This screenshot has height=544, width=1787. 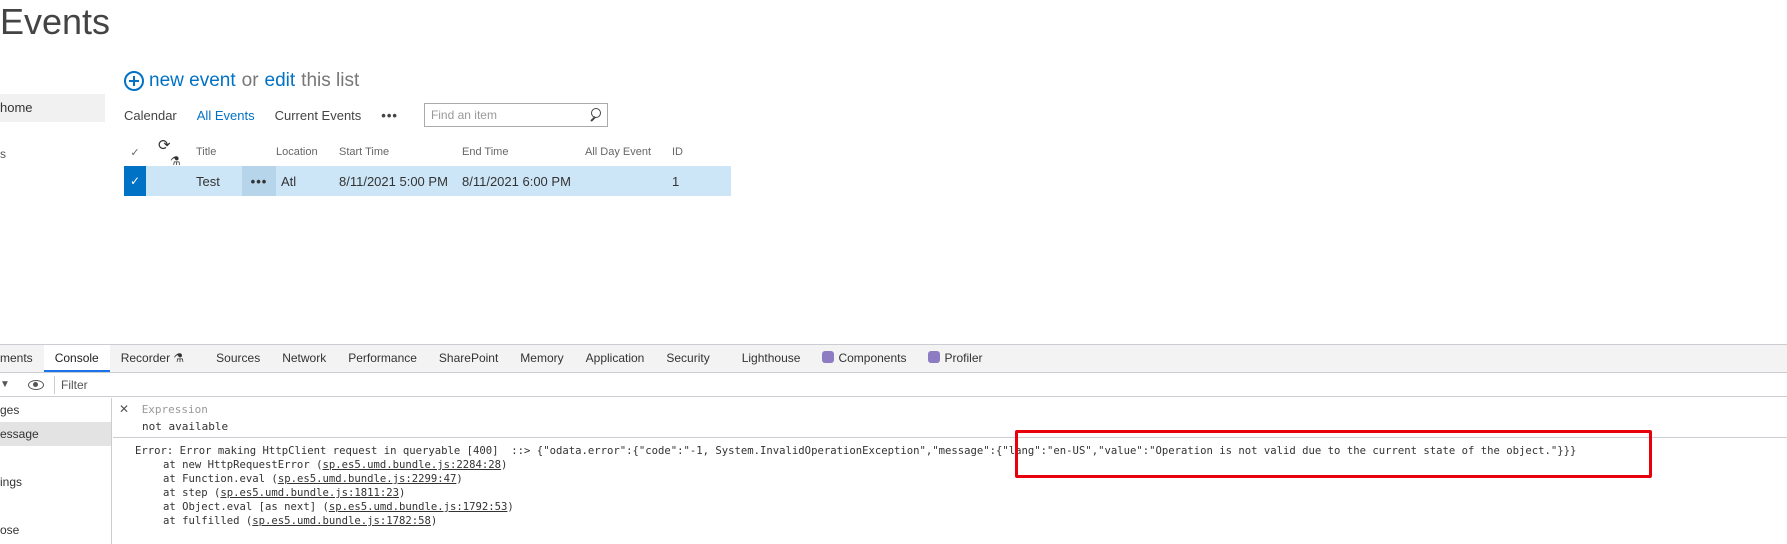 What do you see at coordinates (71, 384) in the screenshot?
I see `filter-input: Filter` at bounding box center [71, 384].